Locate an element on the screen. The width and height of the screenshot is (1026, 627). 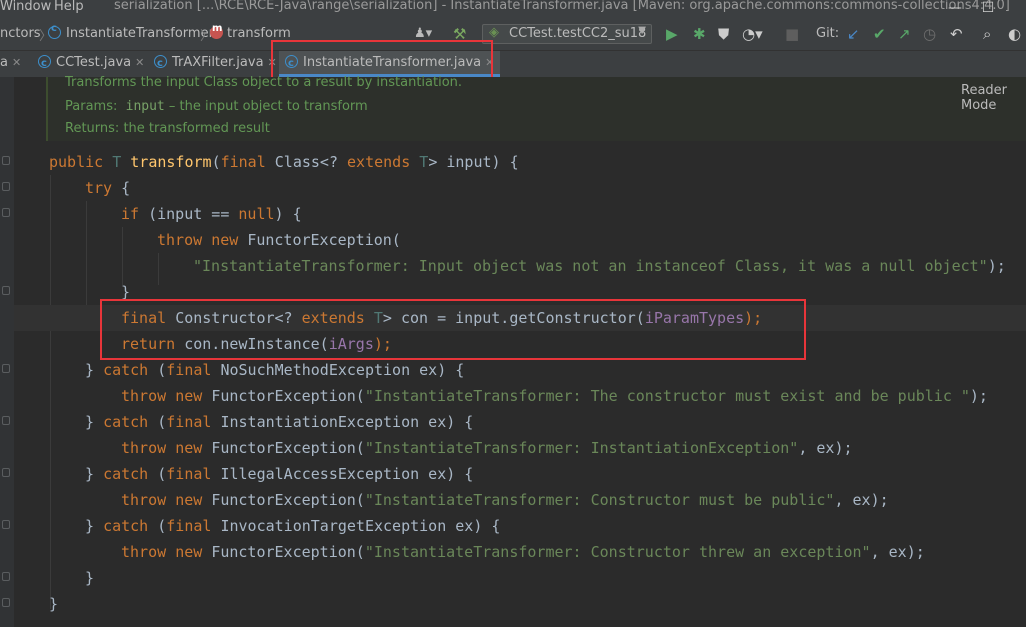
git-commit-icon: ✔ is located at coordinates (879, 34).